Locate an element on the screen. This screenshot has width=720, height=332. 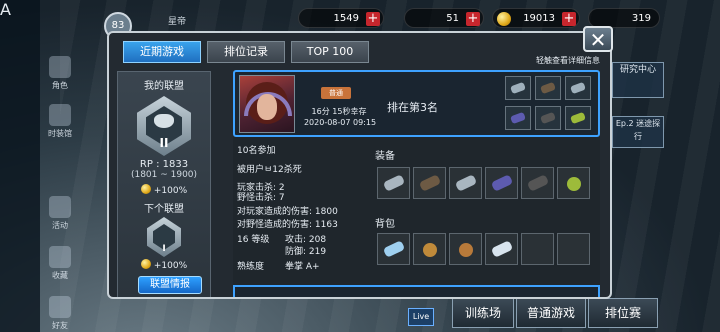
match-record-card: 普通 16分 15秒幸存 2020-08-07 09:15 排在第3名 is located at coordinates (416, 103).